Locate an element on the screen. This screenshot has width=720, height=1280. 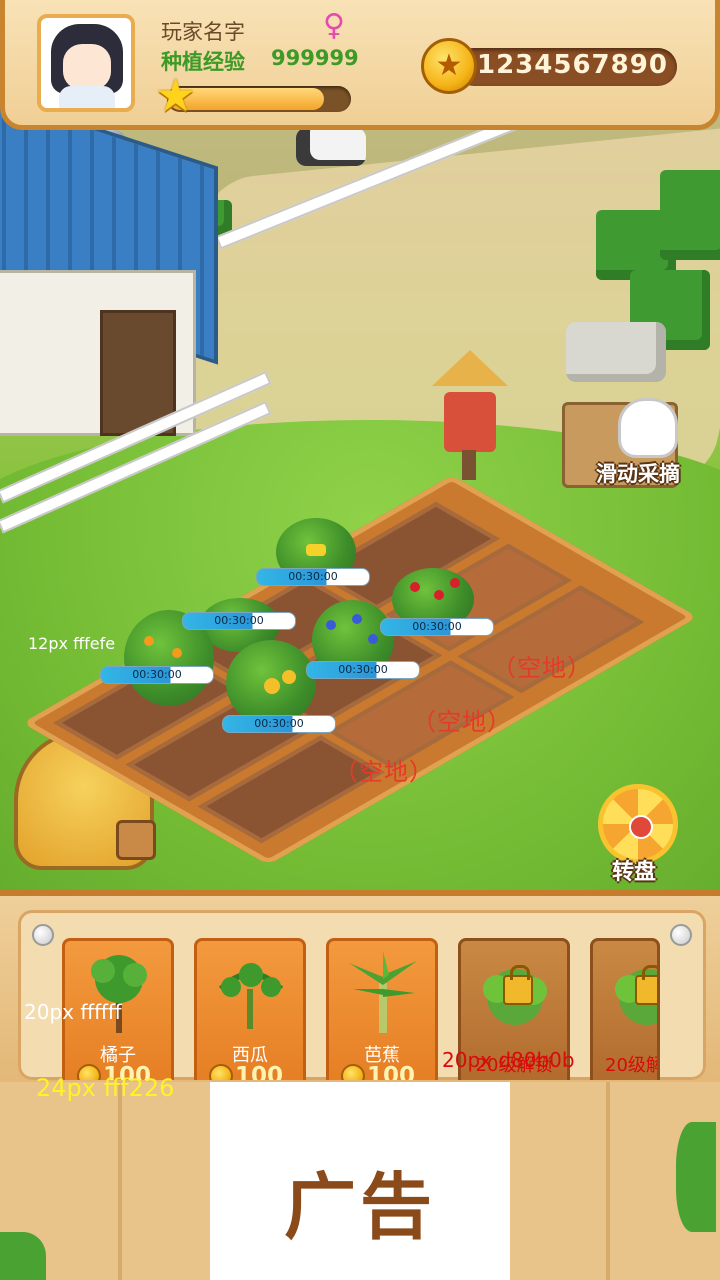
star-icon: ★ is located at coordinates (176, 95).